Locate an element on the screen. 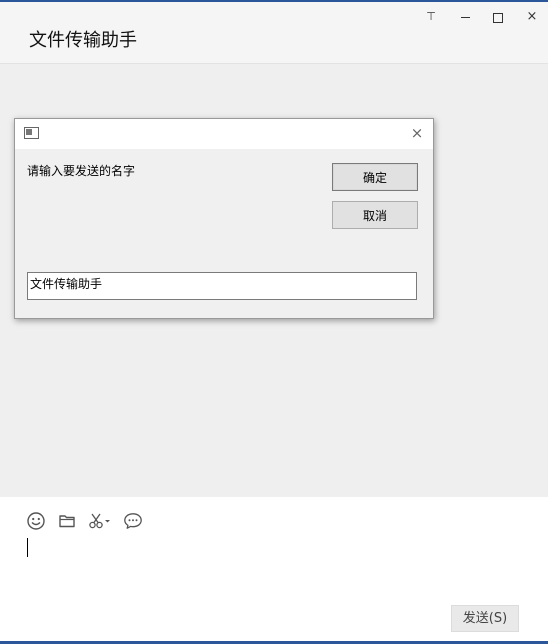  cancel-button: 取消 is located at coordinates (375, 215).